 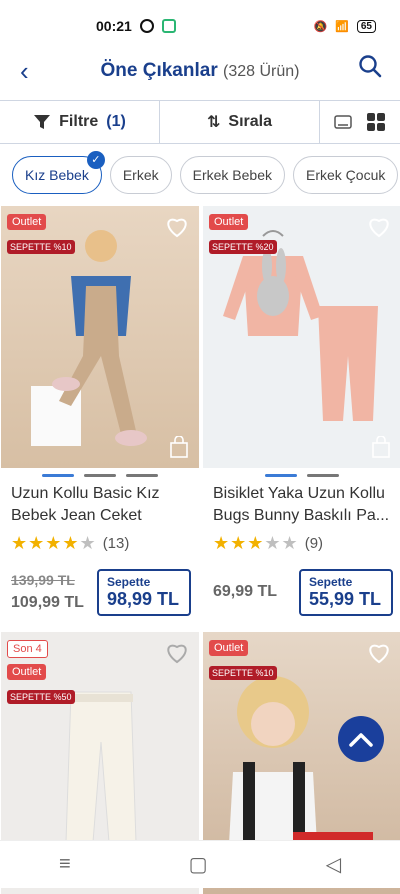 I want to click on chip-erkek-cocuk: Erkek Çocuk, so click(x=346, y=175).